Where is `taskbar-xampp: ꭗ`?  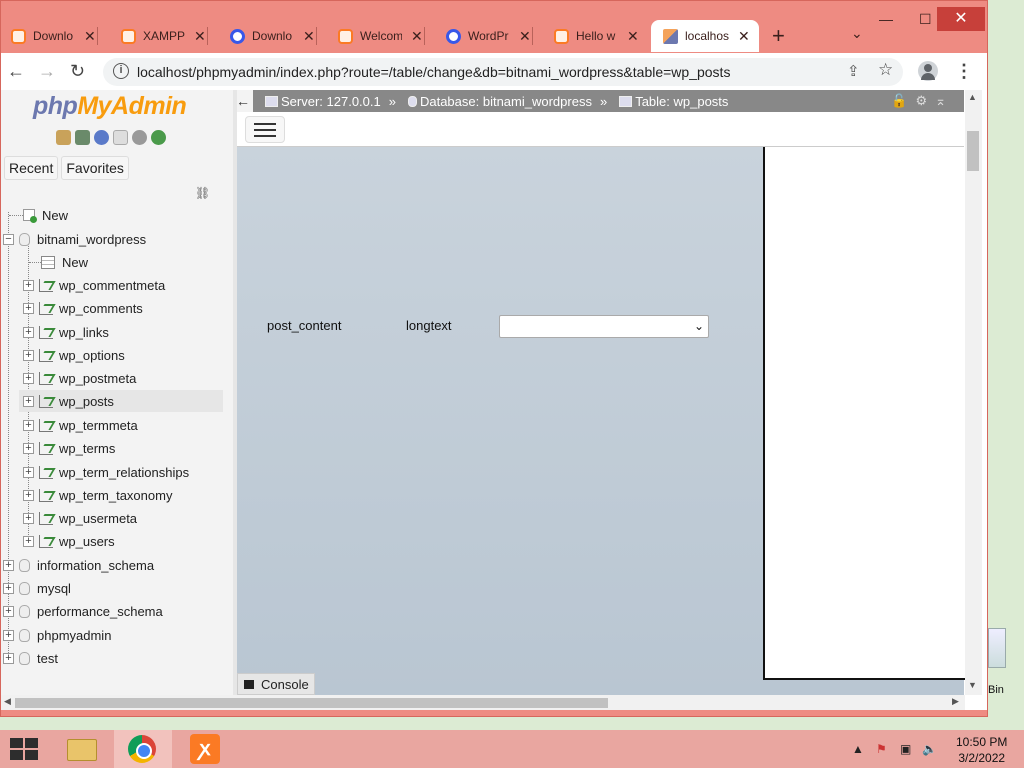
taskbar-xampp: ꭗ is located at coordinates (205, 749).